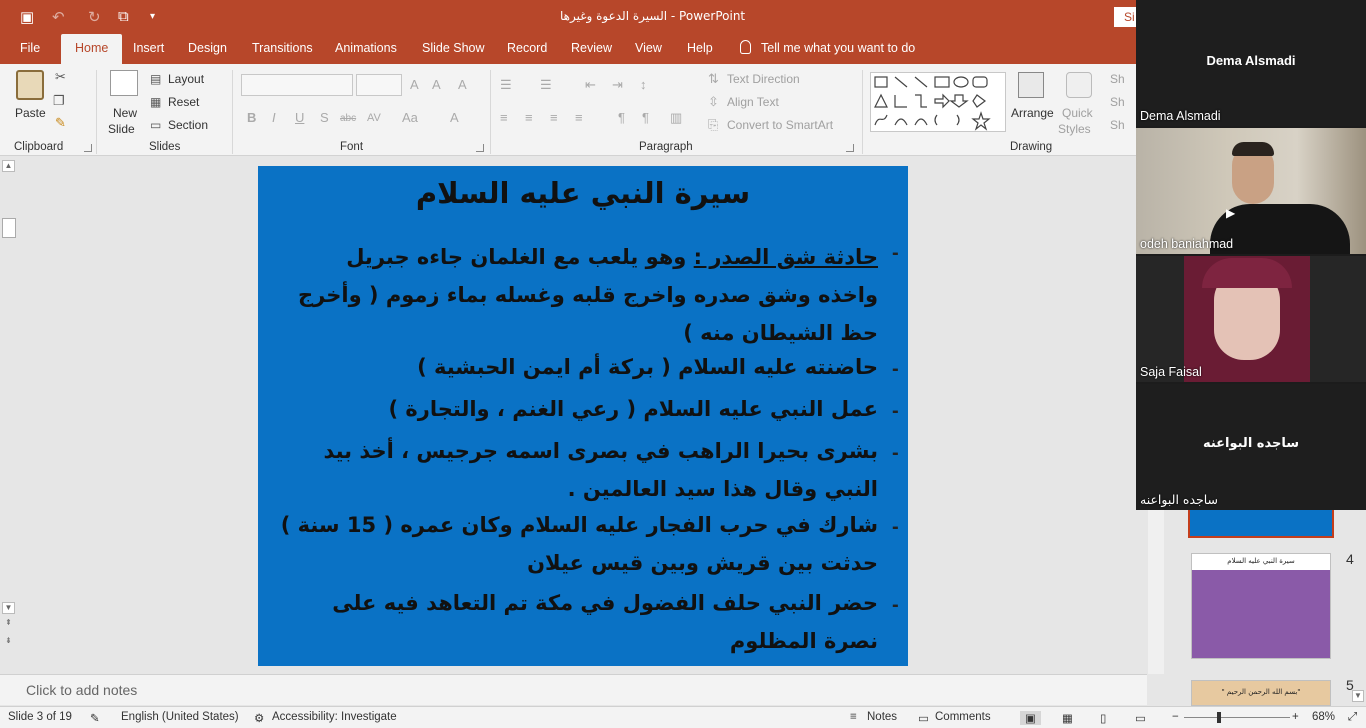  Describe the element at coordinates (554, 118) in the screenshot. I see `align-right-icon: ≡` at that location.